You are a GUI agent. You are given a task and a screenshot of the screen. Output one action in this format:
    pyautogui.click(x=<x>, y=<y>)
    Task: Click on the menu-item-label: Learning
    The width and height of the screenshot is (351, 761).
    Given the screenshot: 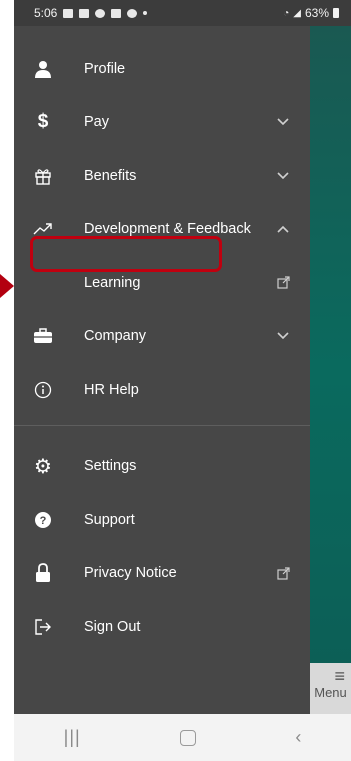 What is the action you would take?
    pyautogui.click(x=112, y=282)
    